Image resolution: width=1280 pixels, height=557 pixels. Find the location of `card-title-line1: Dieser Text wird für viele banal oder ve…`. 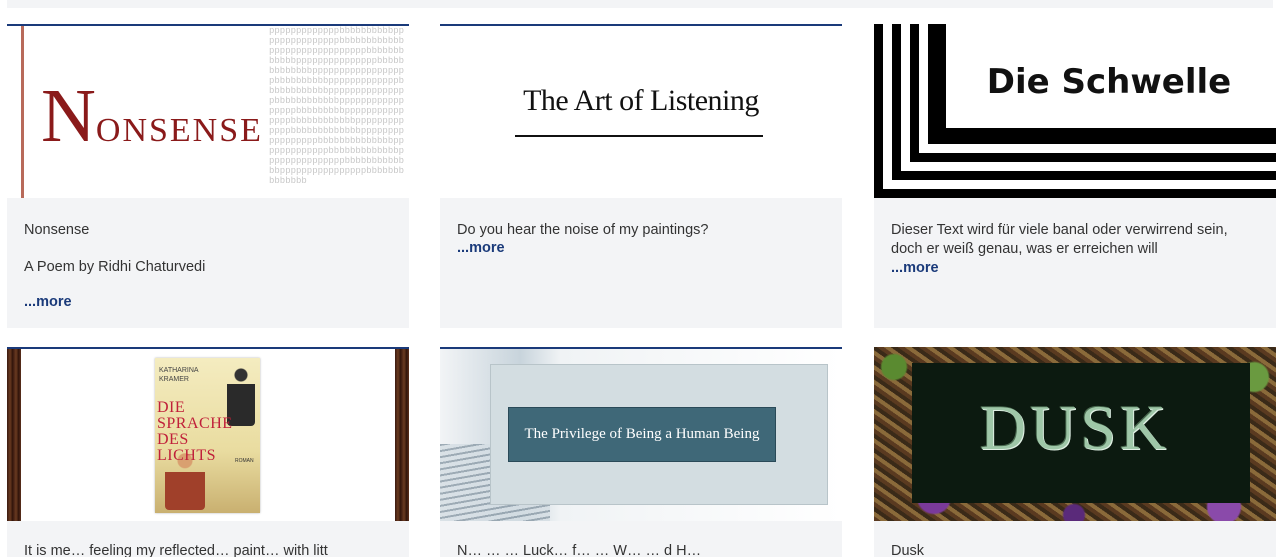

card-title-line1: Dieser Text wird für viele banal oder ve… is located at coordinates (1059, 230).